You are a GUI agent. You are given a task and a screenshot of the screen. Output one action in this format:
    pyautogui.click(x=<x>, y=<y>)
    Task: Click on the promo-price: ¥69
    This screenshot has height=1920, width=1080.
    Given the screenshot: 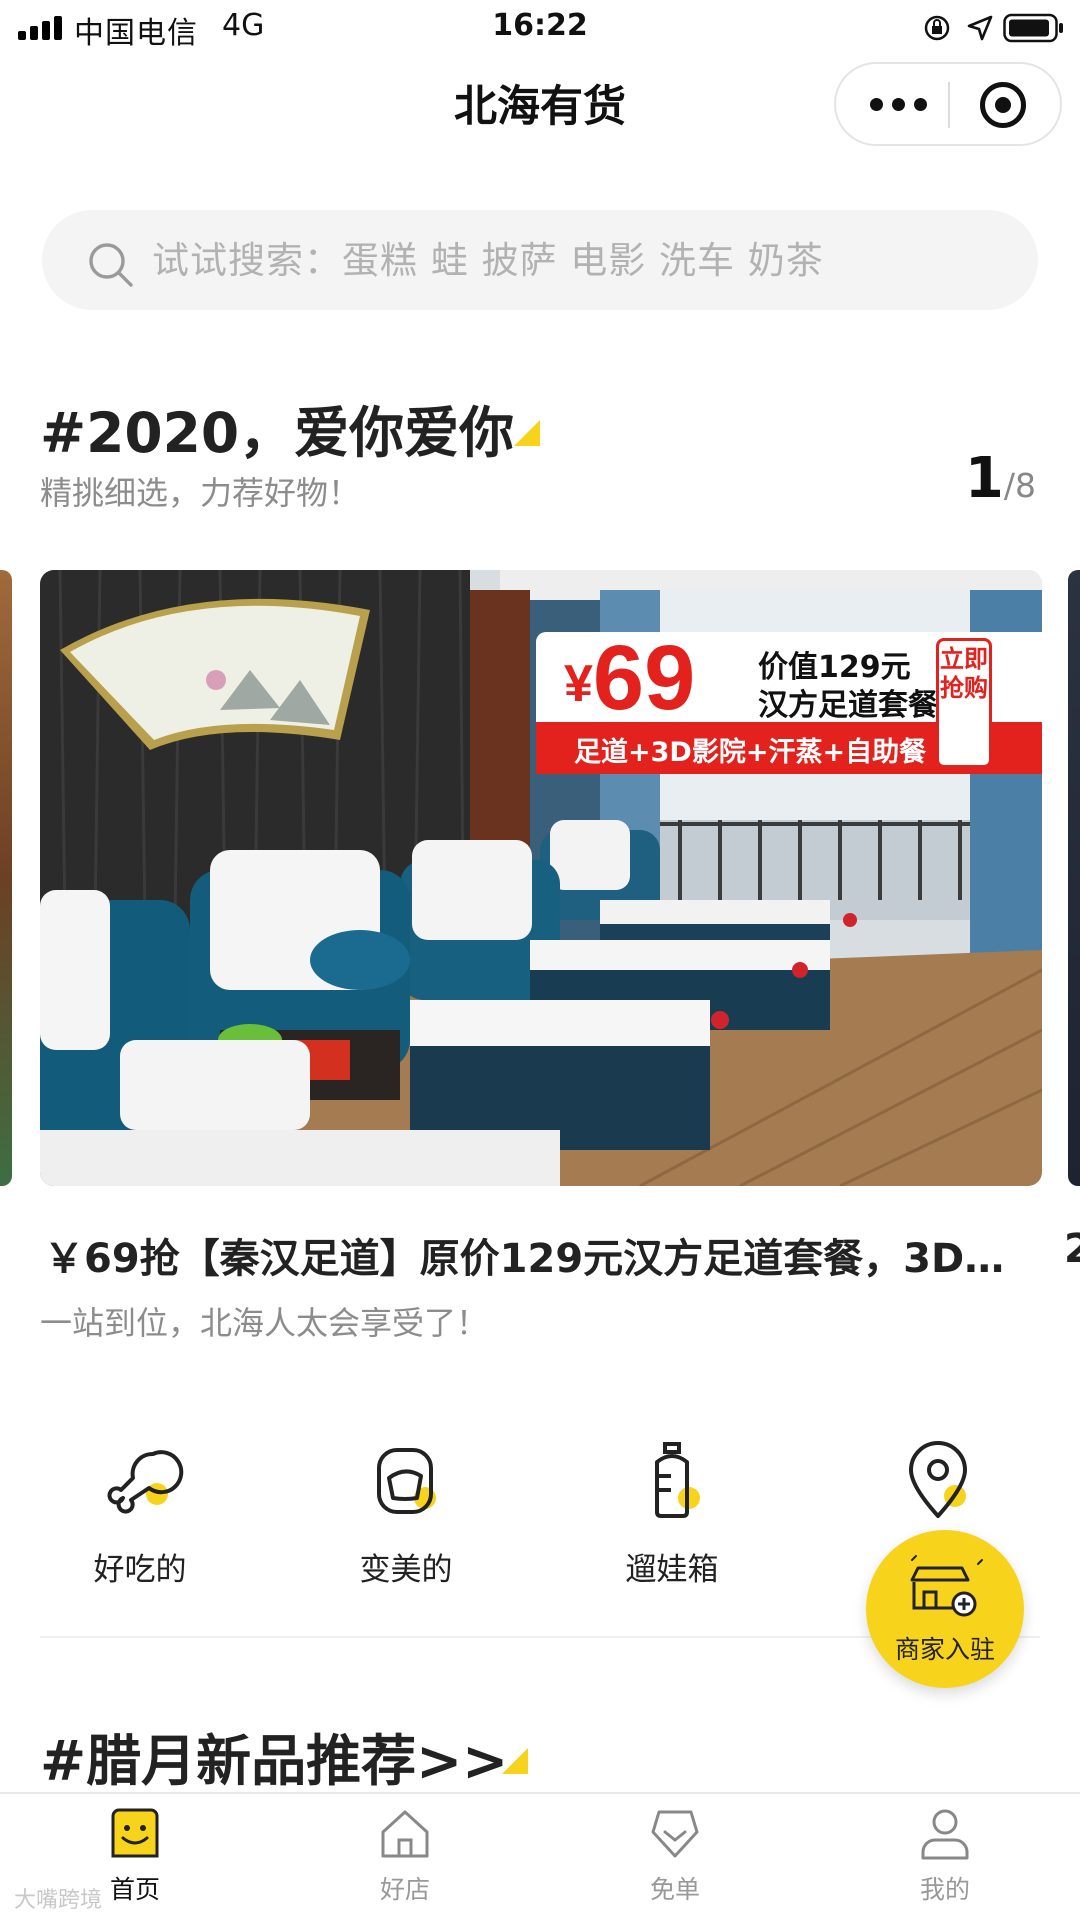 What is the action you would take?
    pyautogui.click(x=629, y=678)
    